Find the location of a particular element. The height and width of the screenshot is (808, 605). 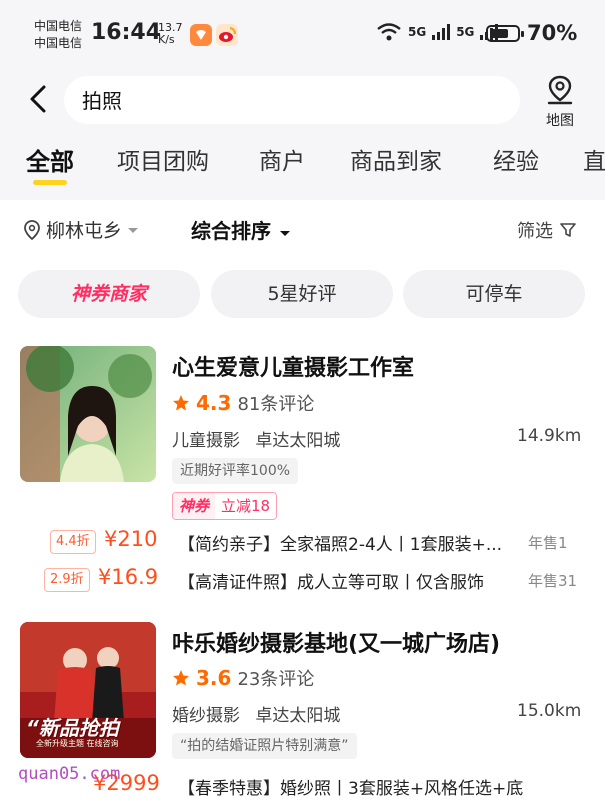

search-input is located at coordinates (292, 99).